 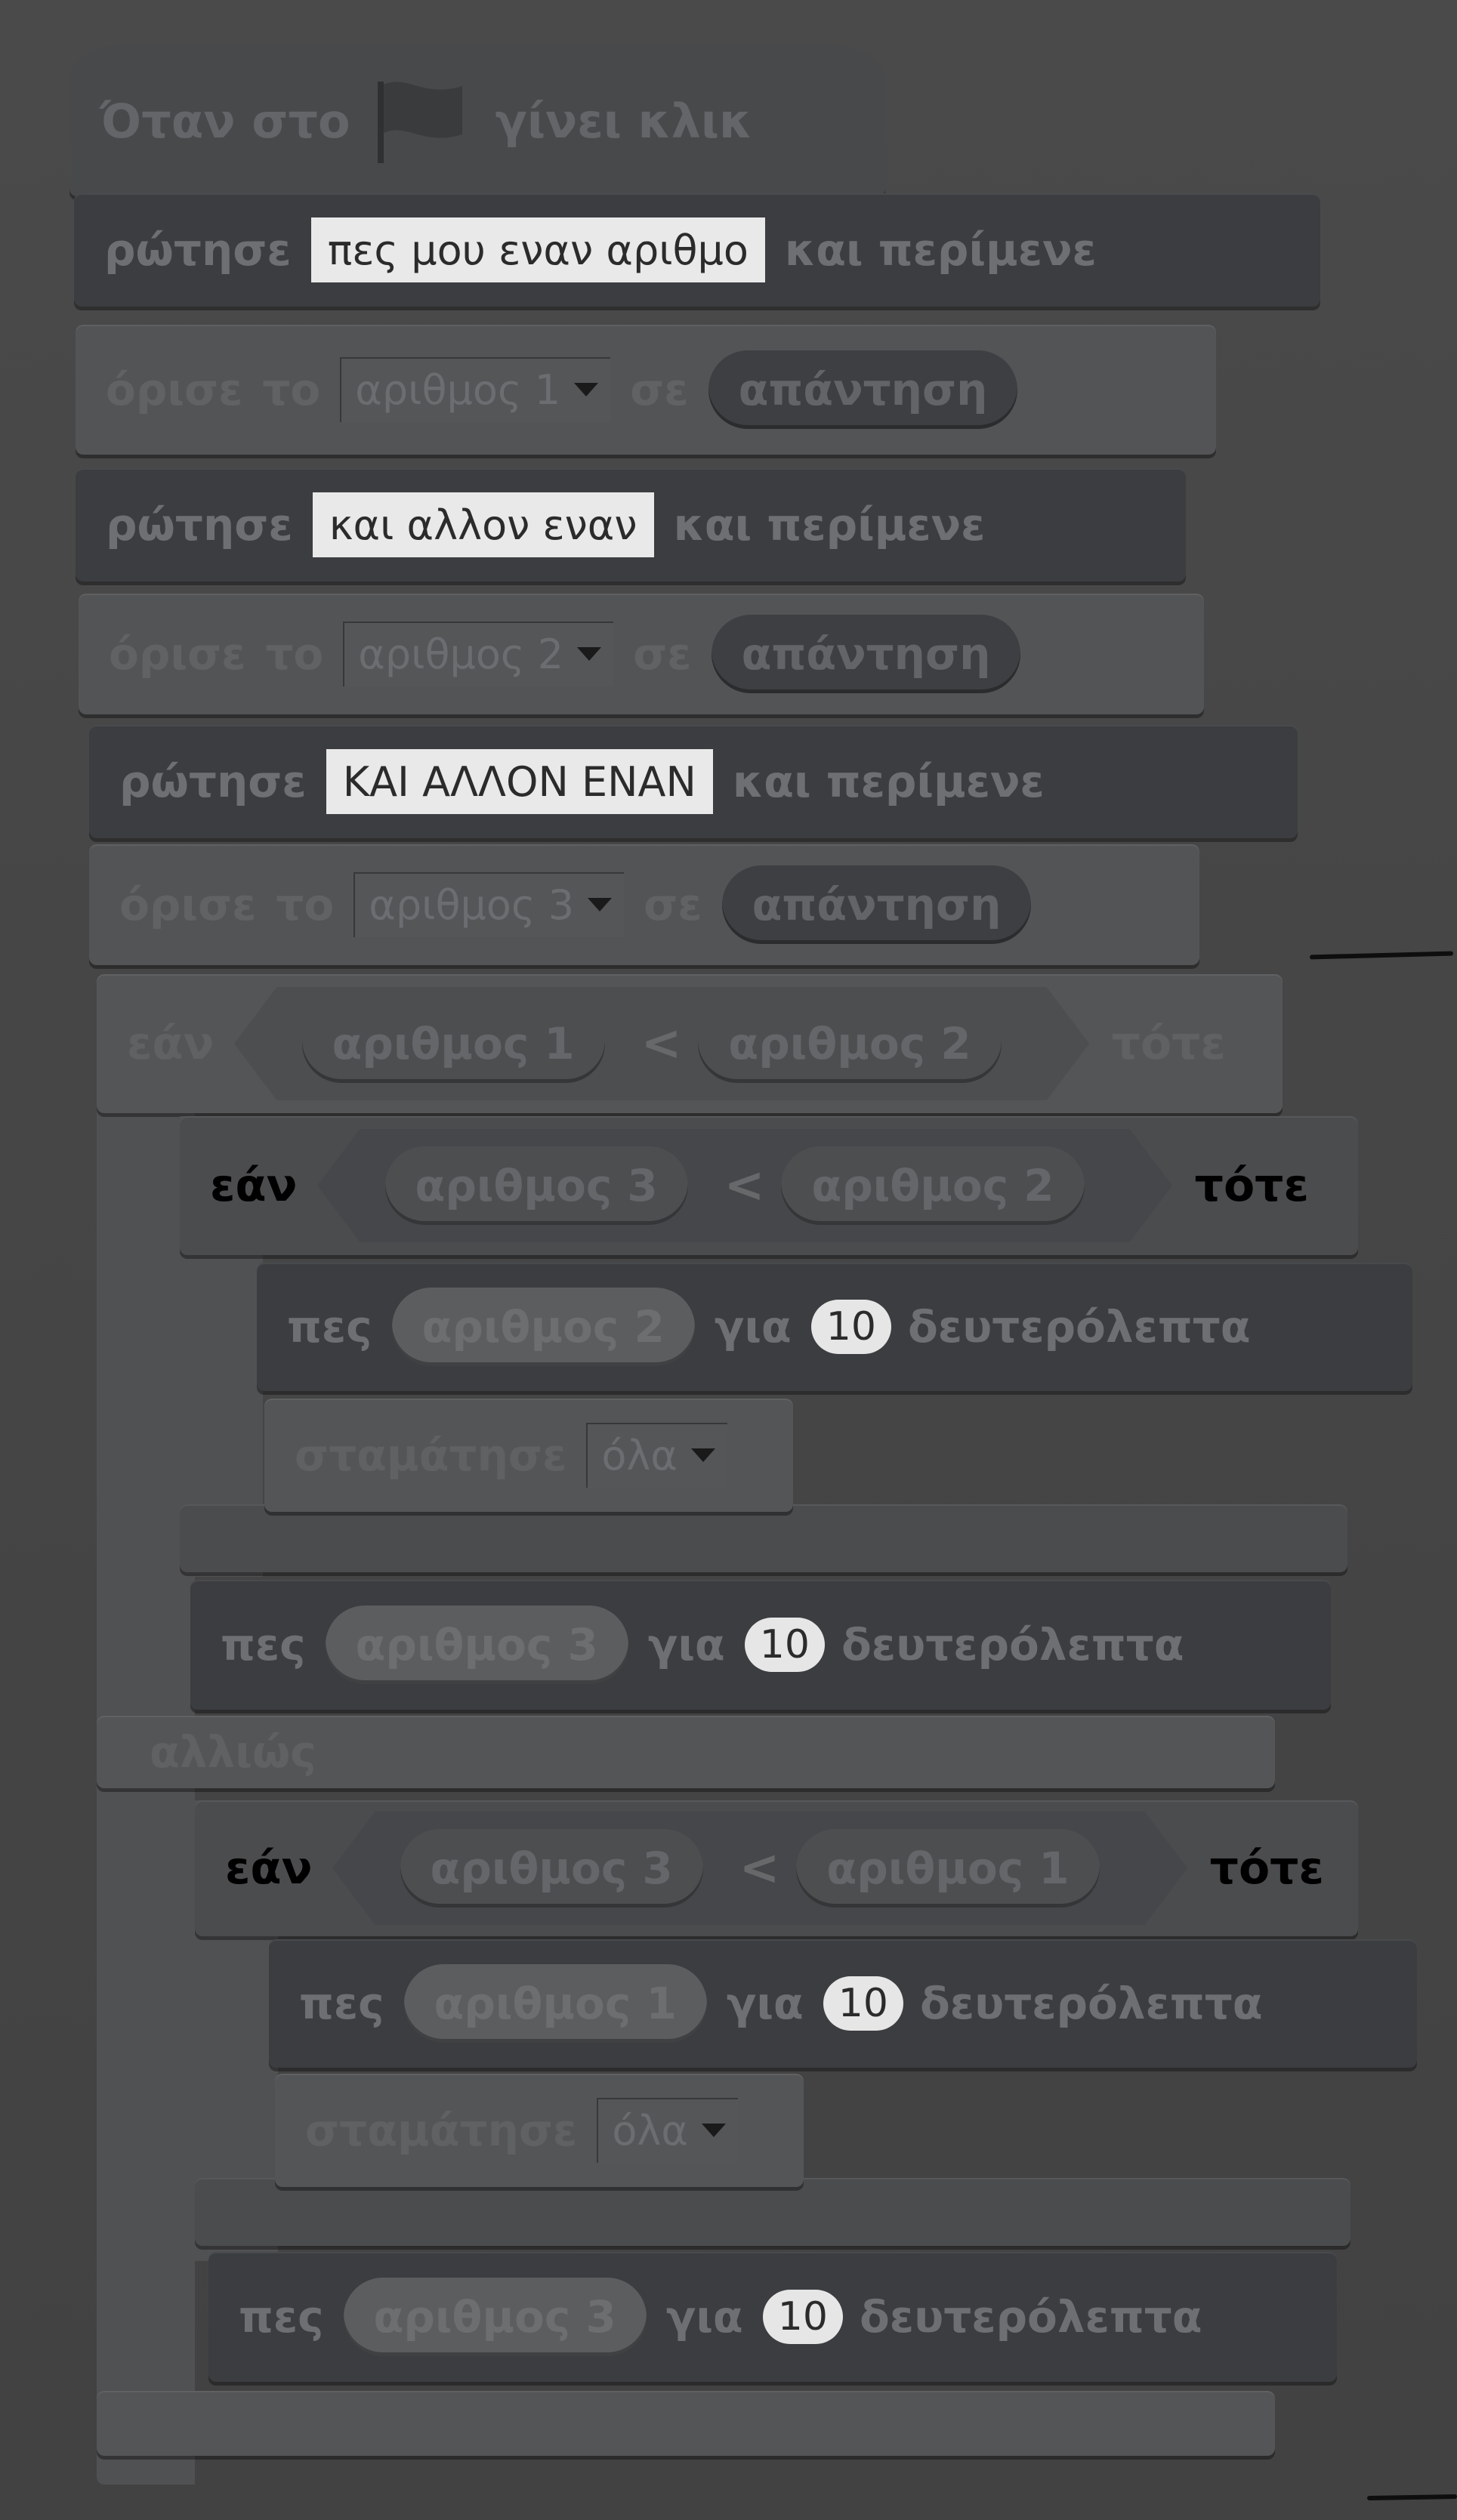 What do you see at coordinates (543, 1327) in the screenshot?
I see `variable-reporter: αριθμος 2` at bounding box center [543, 1327].